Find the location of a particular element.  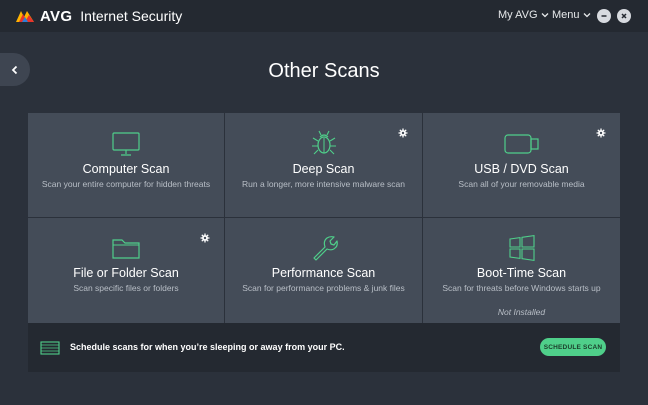

title-bar: AVG Internet Security My AVG Menu is located at coordinates (324, 16).